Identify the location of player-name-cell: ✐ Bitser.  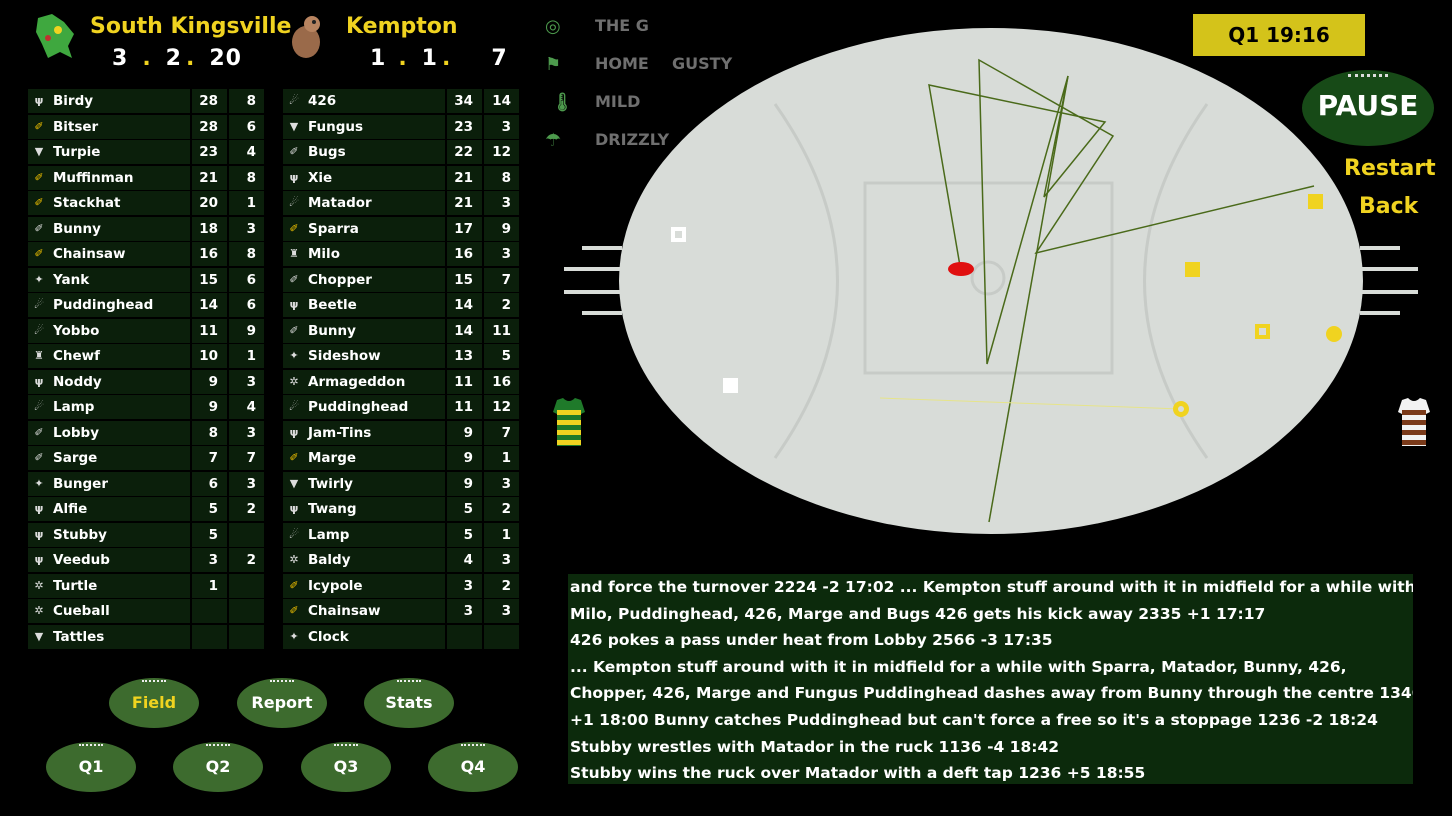
(109, 126).